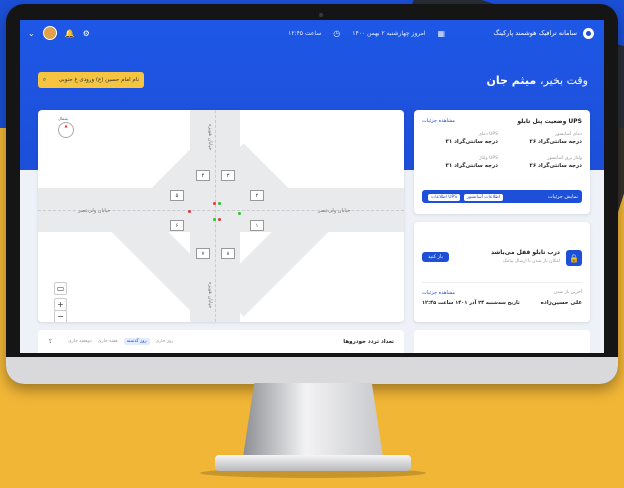  I want to click on stat-label: ولتاژ برق آسانسور, so click(564, 158).